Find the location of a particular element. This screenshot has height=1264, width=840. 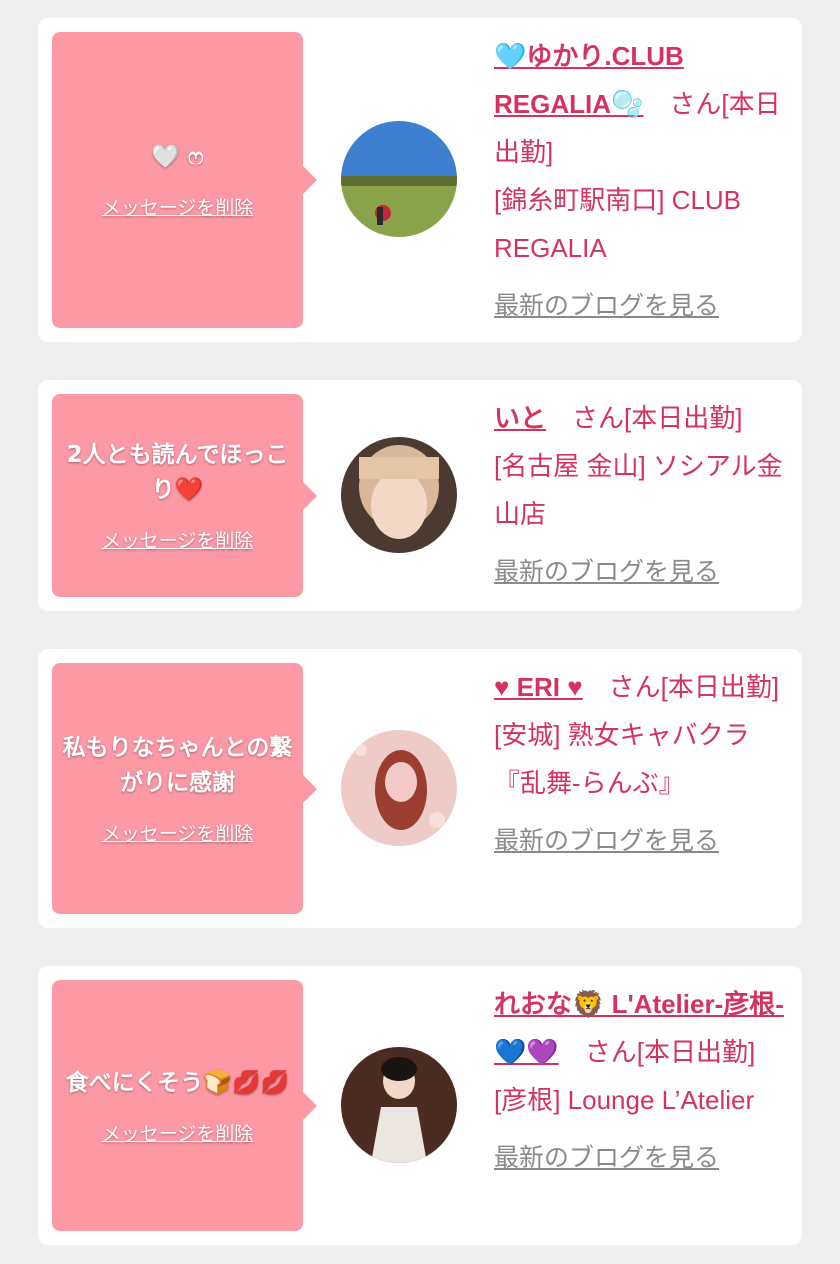

message-bubble: 🤍 ෆ メッセージを削除 is located at coordinates (184, 180).